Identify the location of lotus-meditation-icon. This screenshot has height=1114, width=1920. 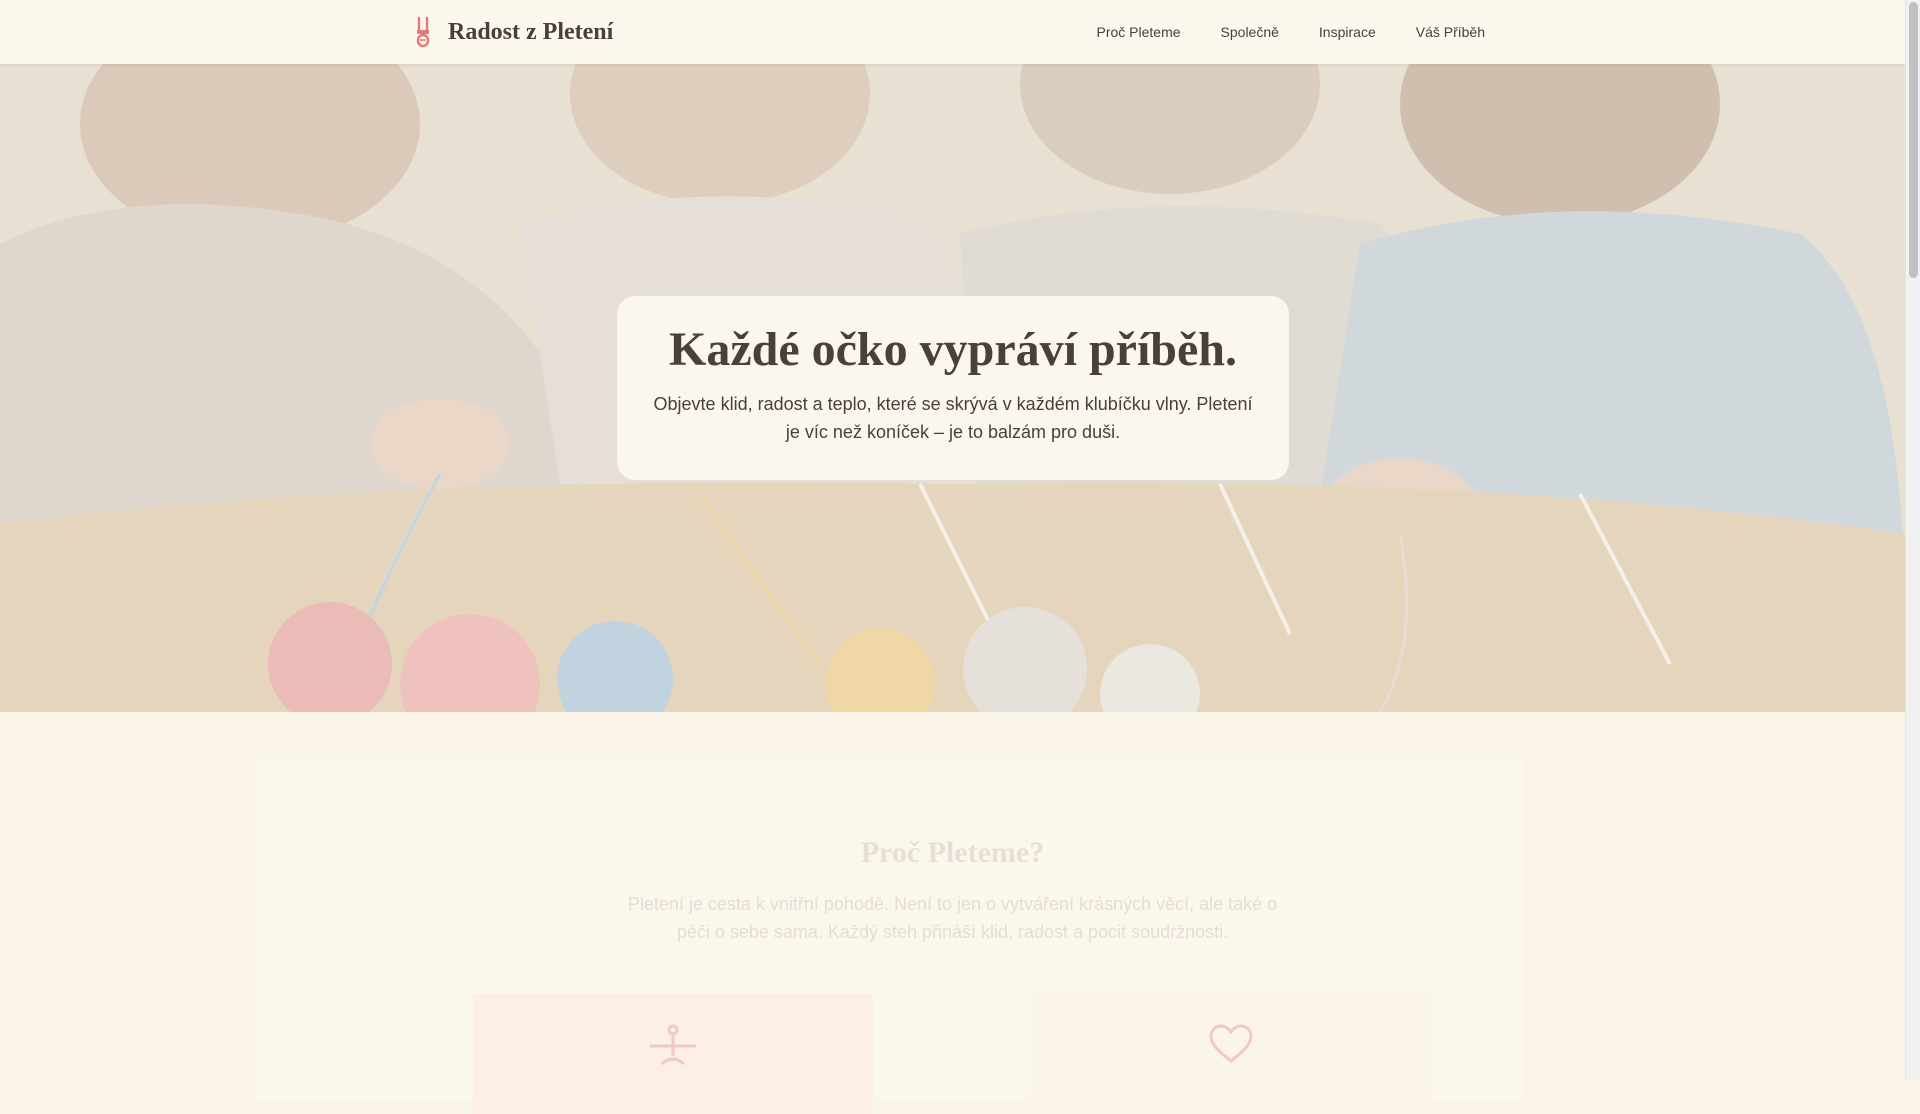
(673, 1045).